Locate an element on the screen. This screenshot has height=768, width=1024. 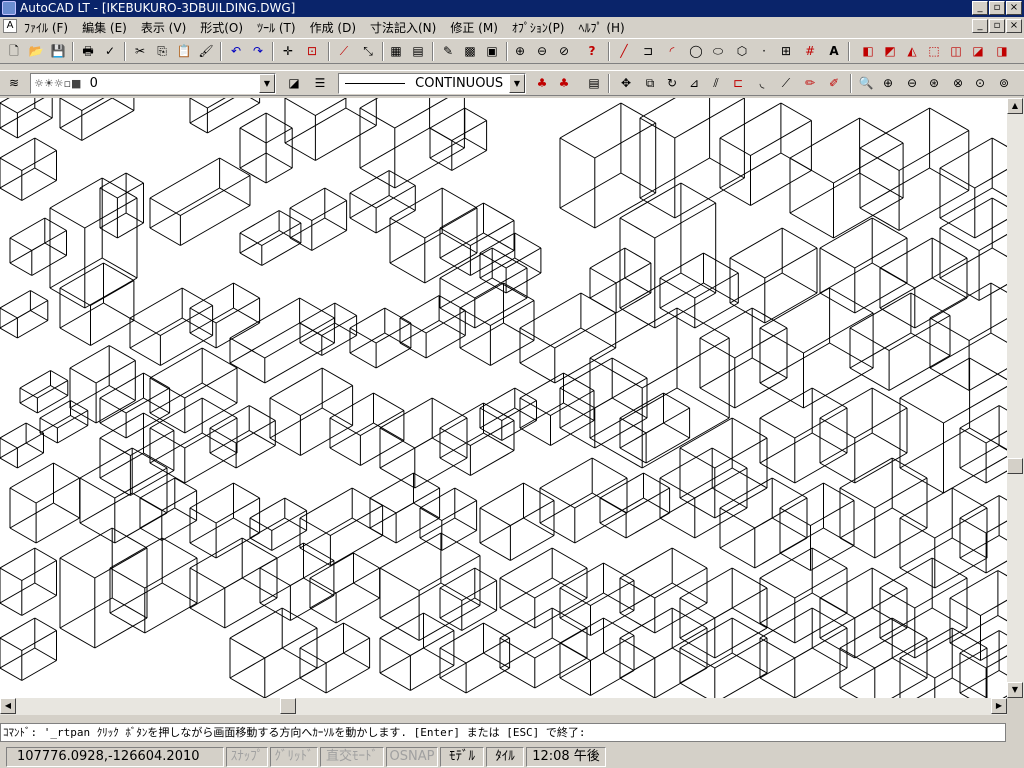
menu-tools: ﾂｰﾙ (T) is located at coordinates (276, 27).